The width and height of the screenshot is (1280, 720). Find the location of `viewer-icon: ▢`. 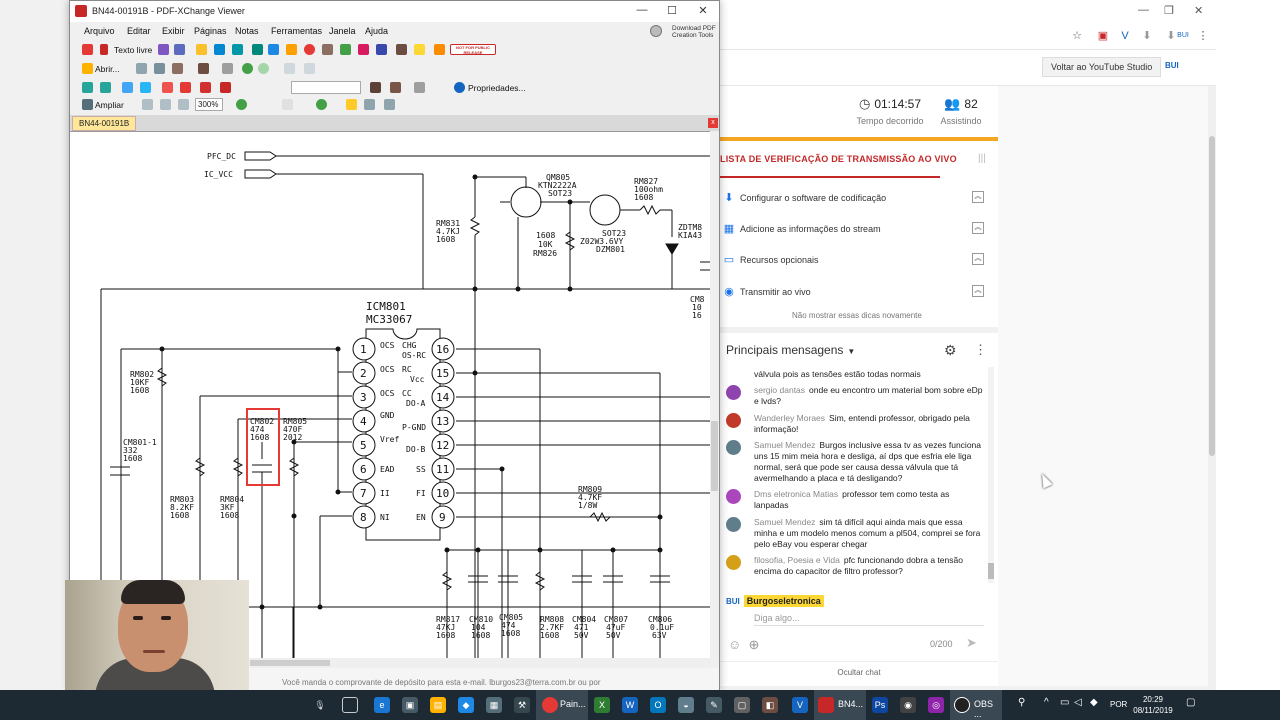

viewer-icon: ▢ is located at coordinates (742, 705).